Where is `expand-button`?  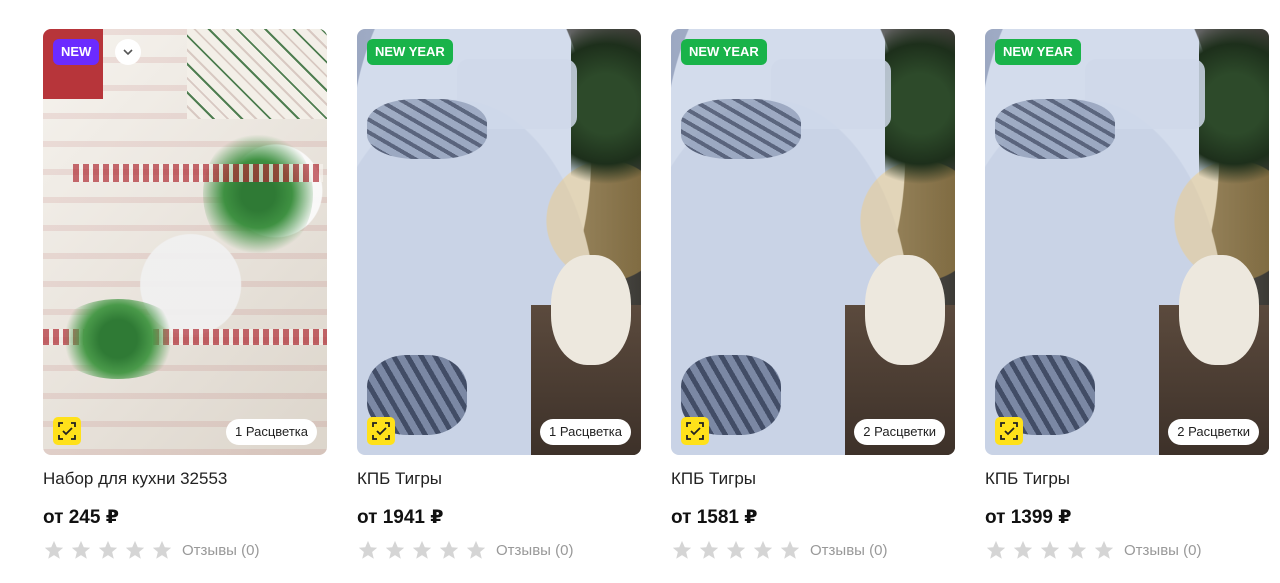
expand-button is located at coordinates (128, 52).